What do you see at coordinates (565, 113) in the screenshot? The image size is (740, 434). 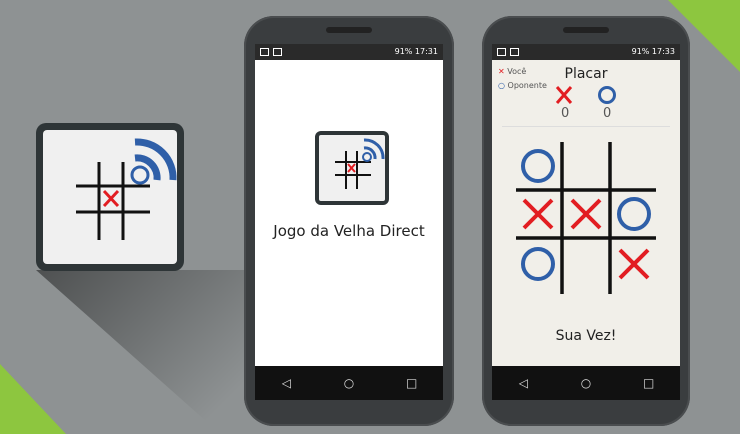 I see `score-x: 0` at bounding box center [565, 113].